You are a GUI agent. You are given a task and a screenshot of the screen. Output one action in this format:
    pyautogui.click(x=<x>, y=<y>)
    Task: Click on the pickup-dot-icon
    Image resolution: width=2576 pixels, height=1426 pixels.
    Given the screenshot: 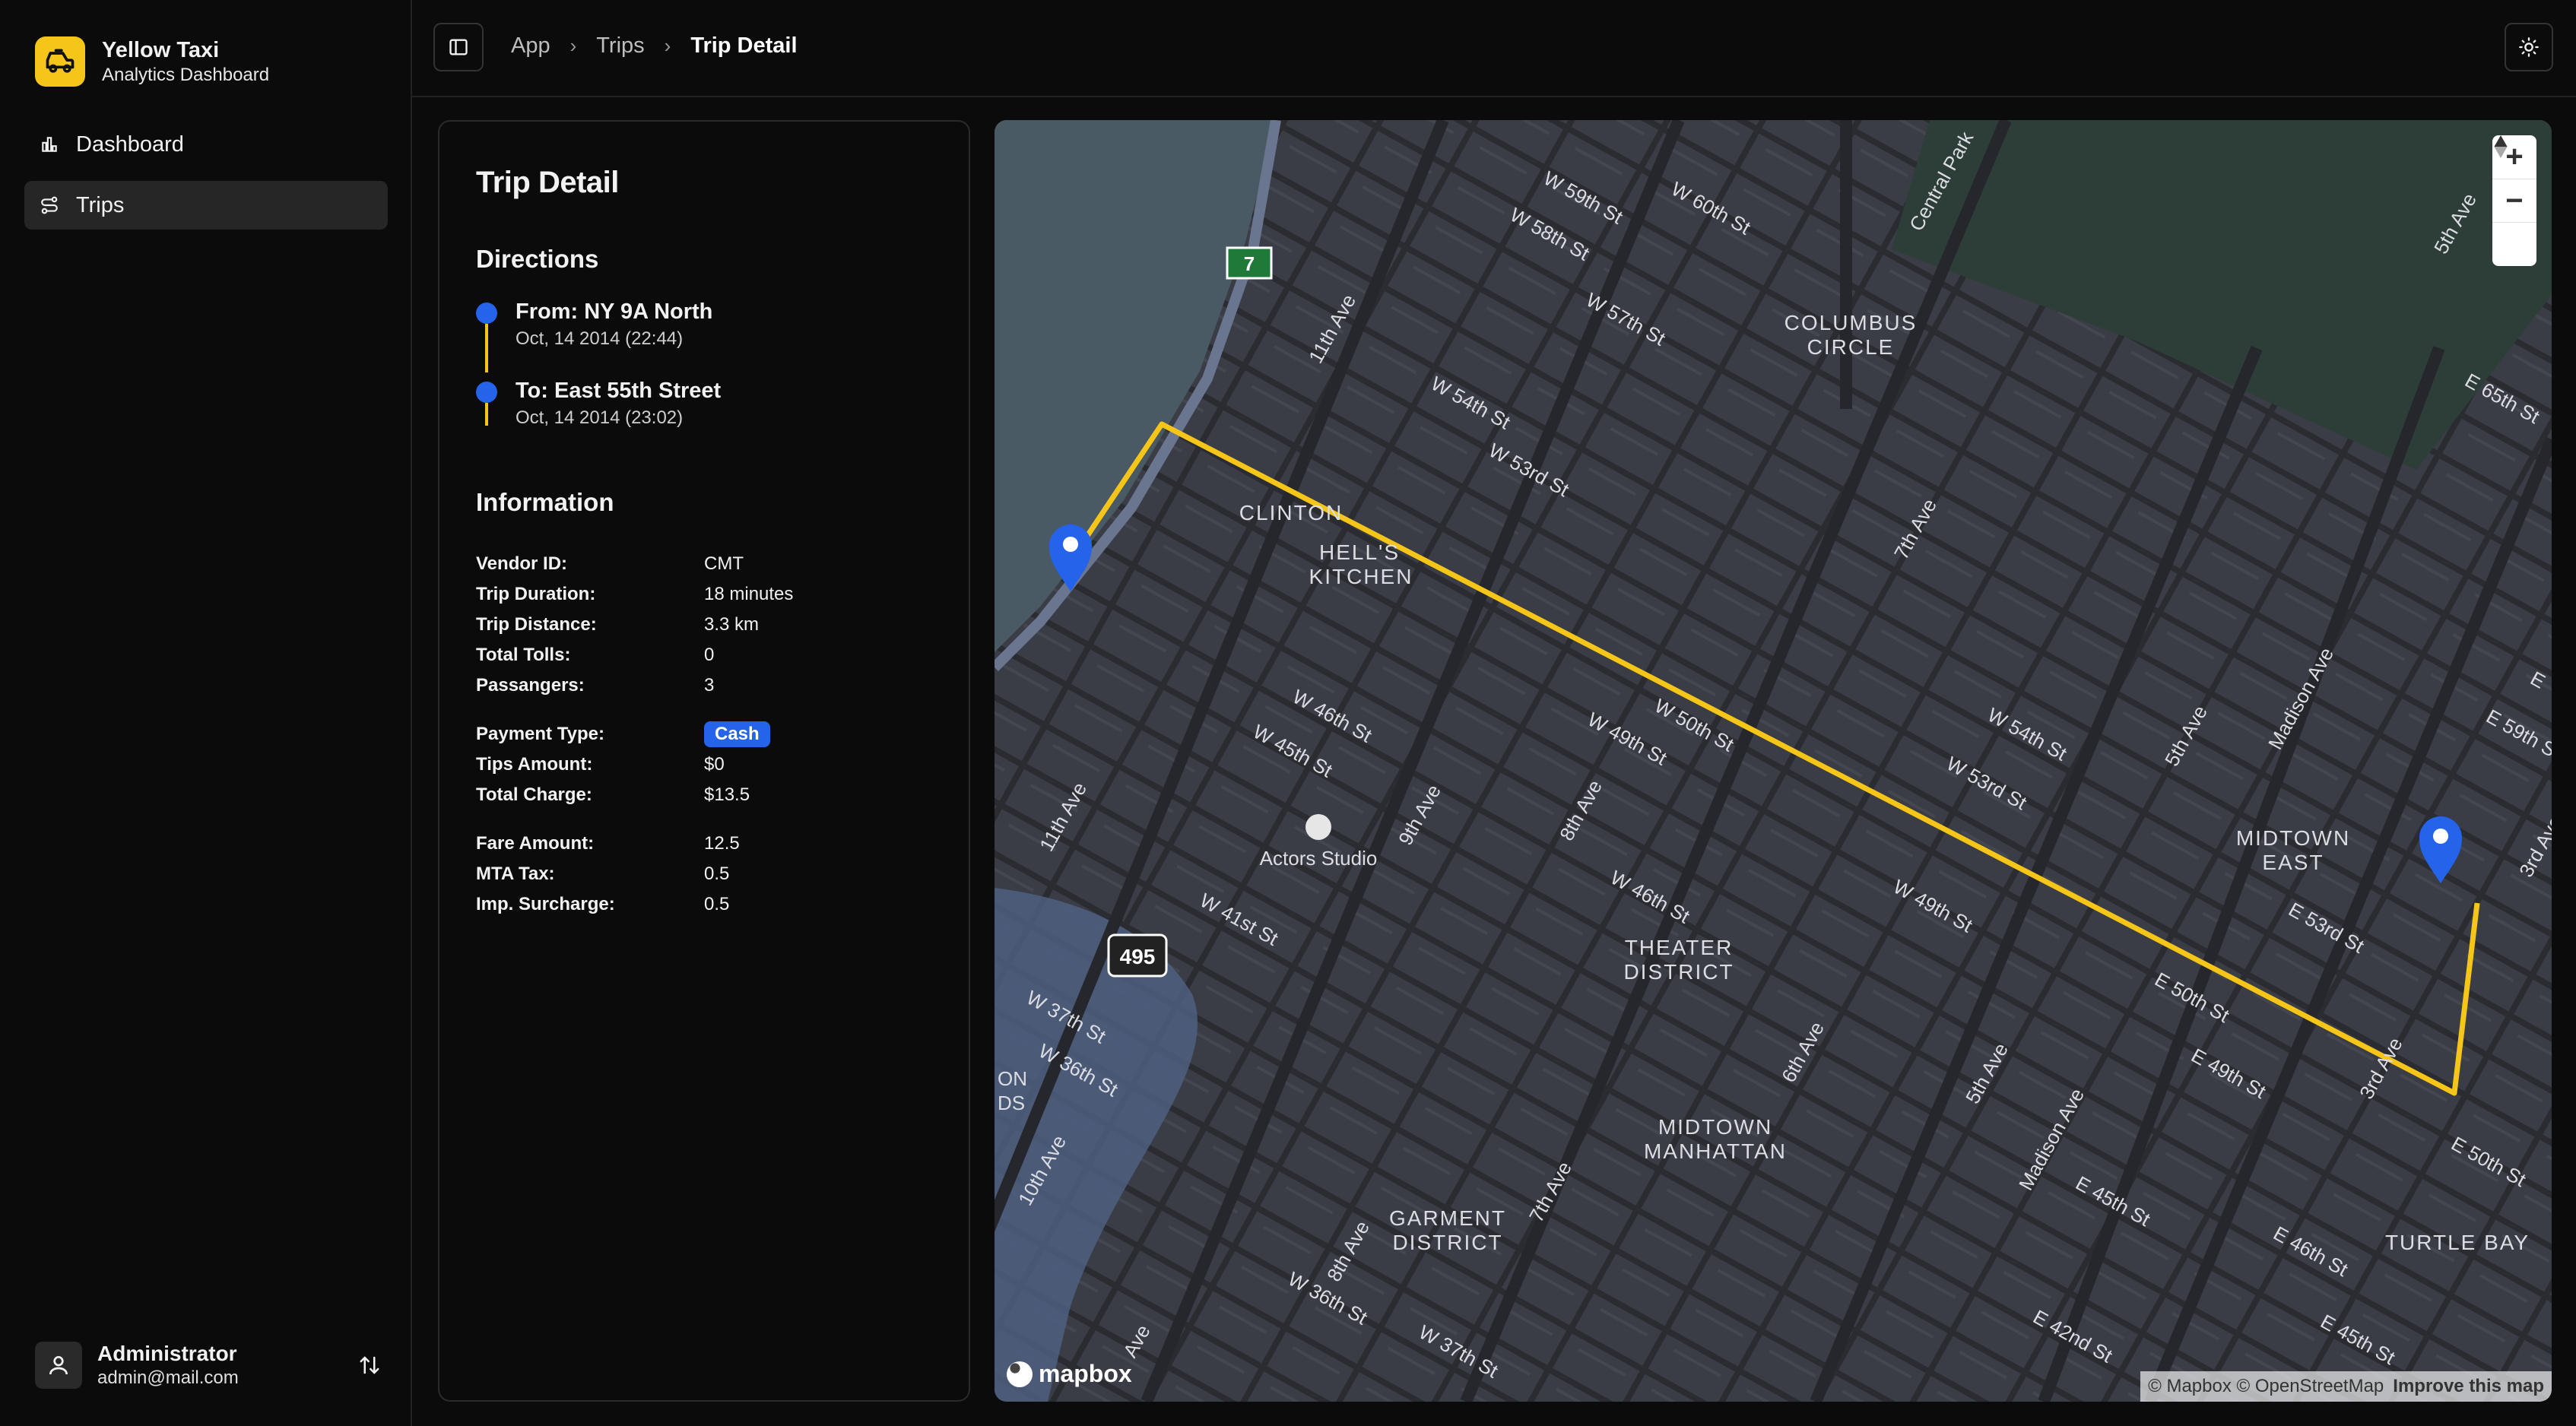 What is the action you would take?
    pyautogui.click(x=487, y=313)
    